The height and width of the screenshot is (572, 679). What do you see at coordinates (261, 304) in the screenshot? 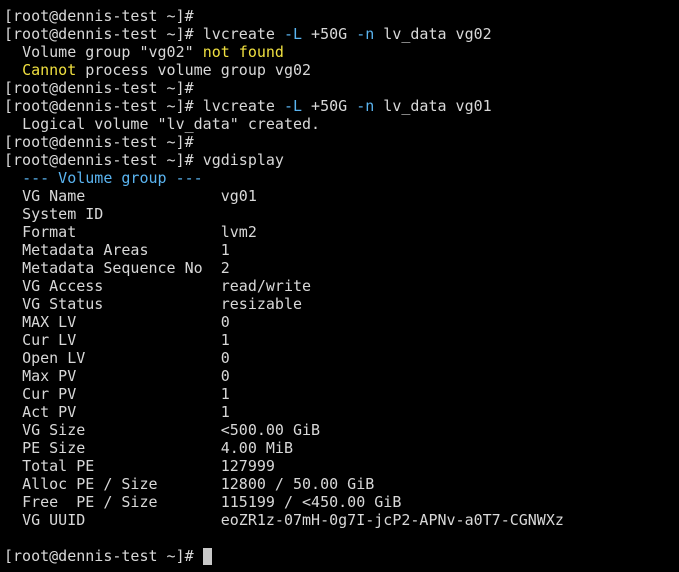
I see `vg-field-value: resizable` at bounding box center [261, 304].